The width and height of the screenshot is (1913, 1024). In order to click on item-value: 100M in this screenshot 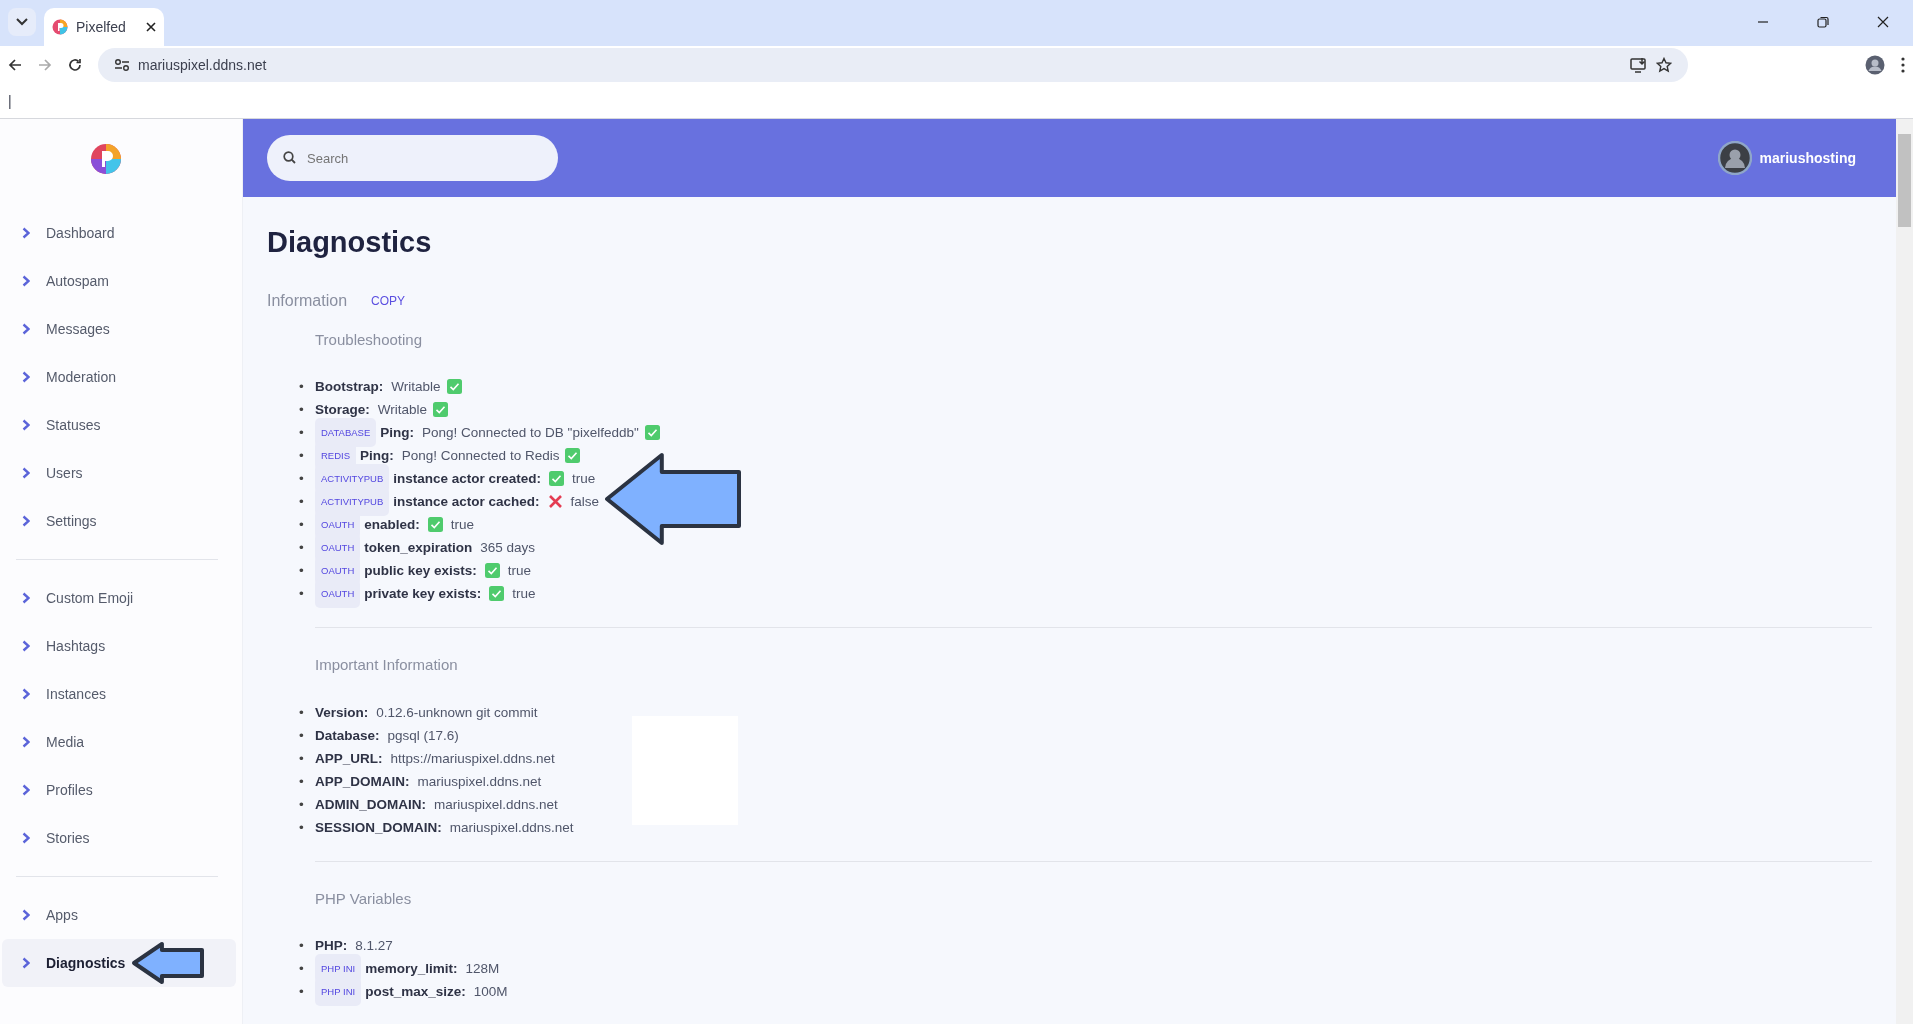, I will do `click(490, 992)`.